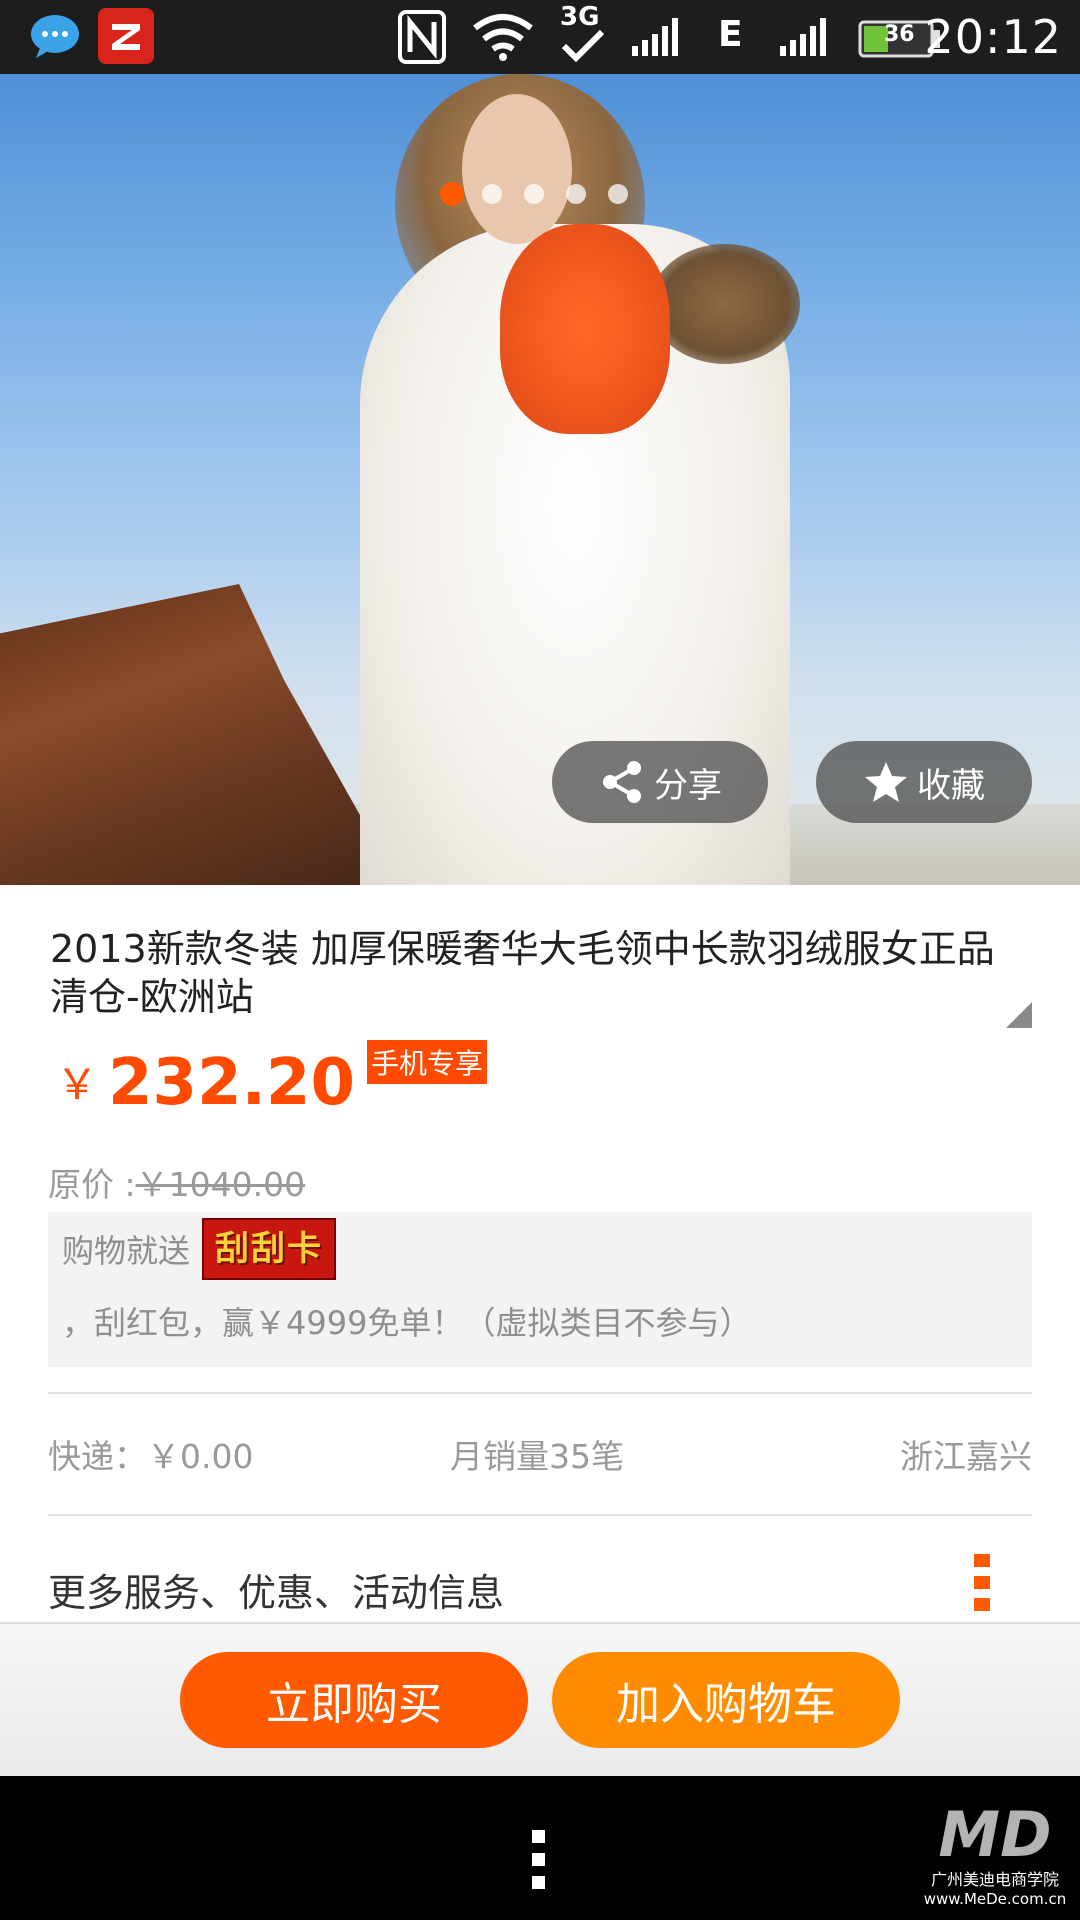 The width and height of the screenshot is (1080, 1920). Describe the element at coordinates (55, 38) in the screenshot. I see `chat-icon` at that location.